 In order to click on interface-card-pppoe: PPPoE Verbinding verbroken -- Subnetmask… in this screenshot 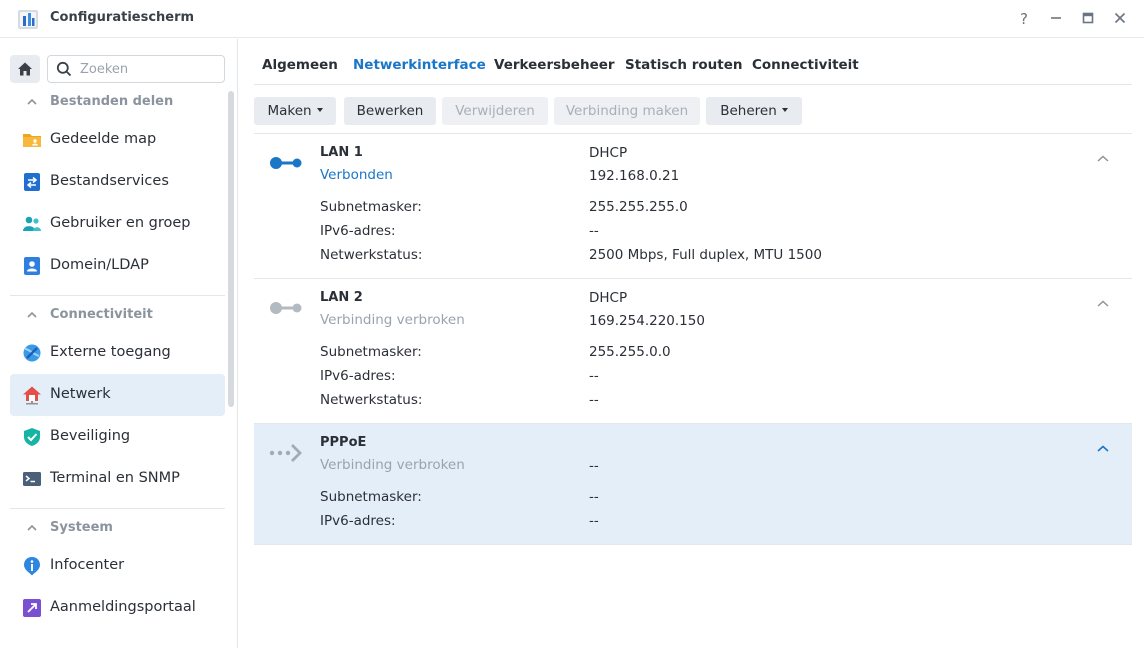, I will do `click(693, 484)`.